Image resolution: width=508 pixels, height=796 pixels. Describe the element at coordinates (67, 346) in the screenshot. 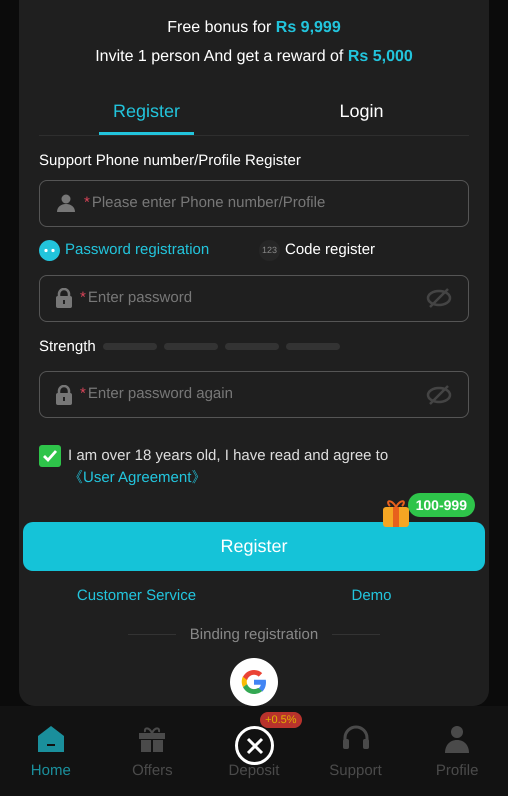

I see `strength-label: Strength` at that location.